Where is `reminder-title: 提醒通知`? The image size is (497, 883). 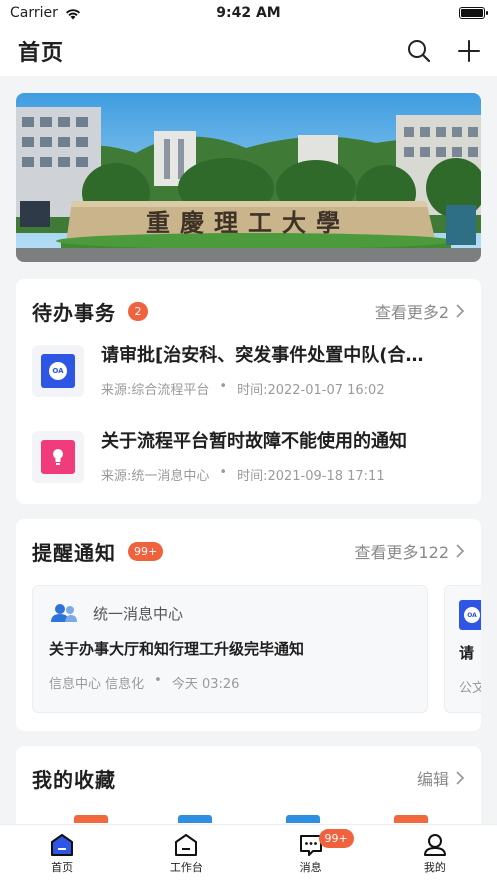 reminder-title: 提醒通知 is located at coordinates (74, 552).